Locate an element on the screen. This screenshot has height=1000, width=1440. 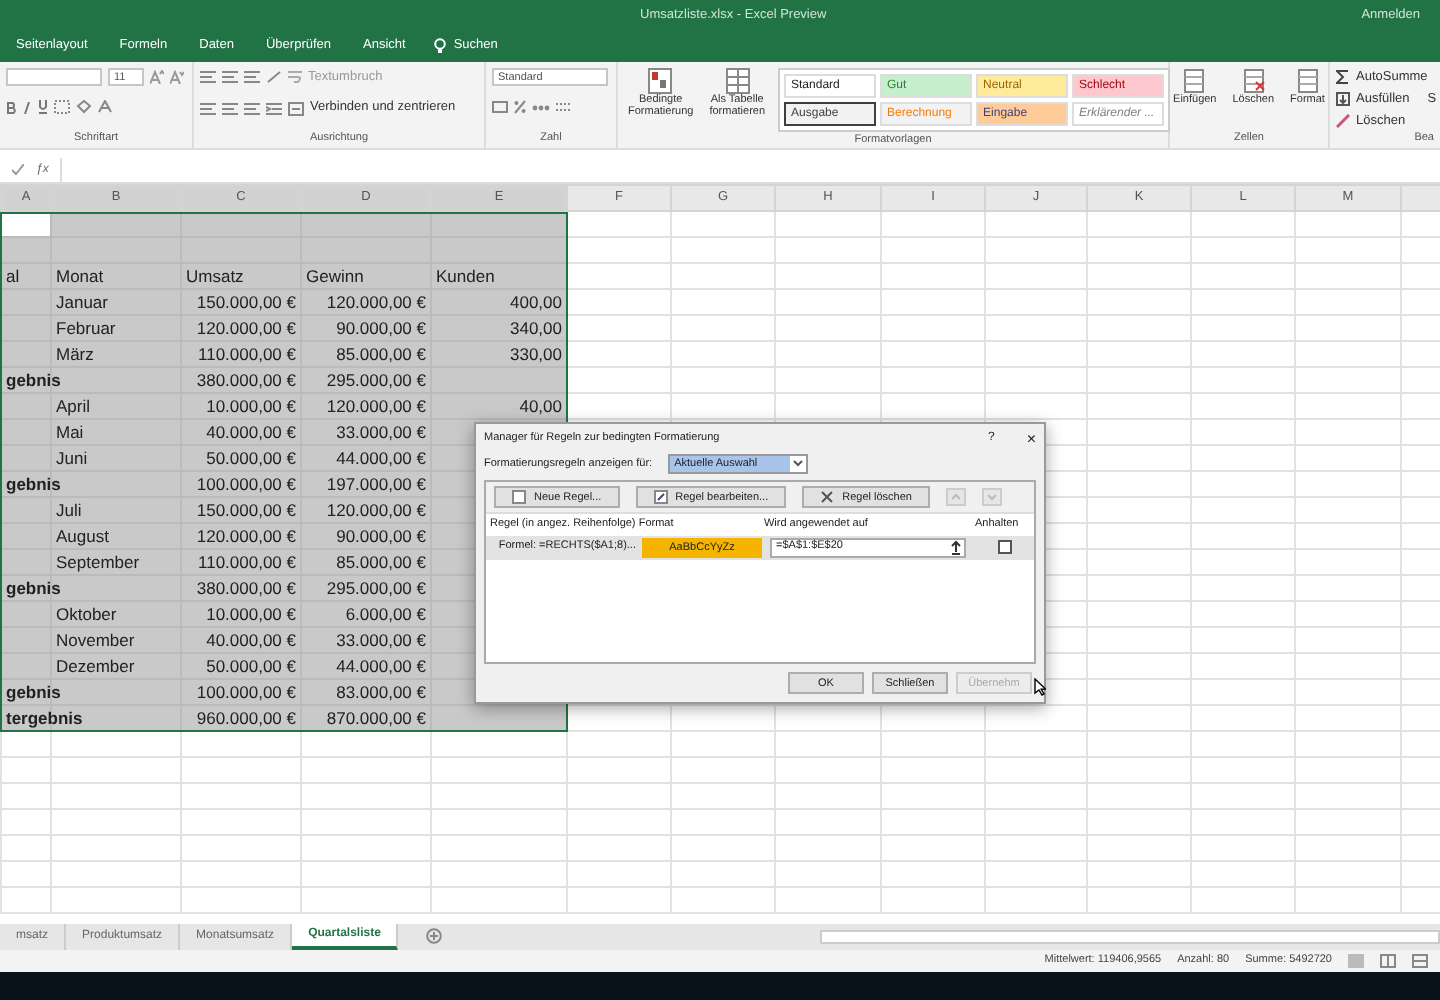
table-cell: 870.000,00 € is located at coordinates (376, 718).